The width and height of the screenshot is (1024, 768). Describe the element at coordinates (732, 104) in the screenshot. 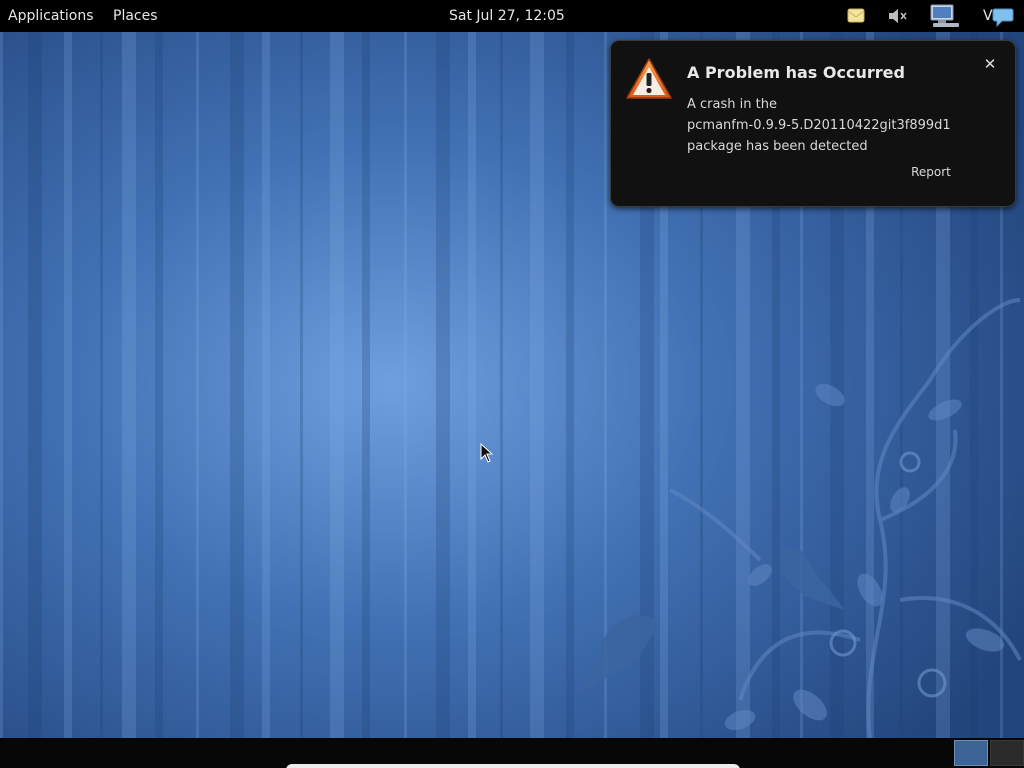

I see `notification-body-line: A crash in the` at that location.